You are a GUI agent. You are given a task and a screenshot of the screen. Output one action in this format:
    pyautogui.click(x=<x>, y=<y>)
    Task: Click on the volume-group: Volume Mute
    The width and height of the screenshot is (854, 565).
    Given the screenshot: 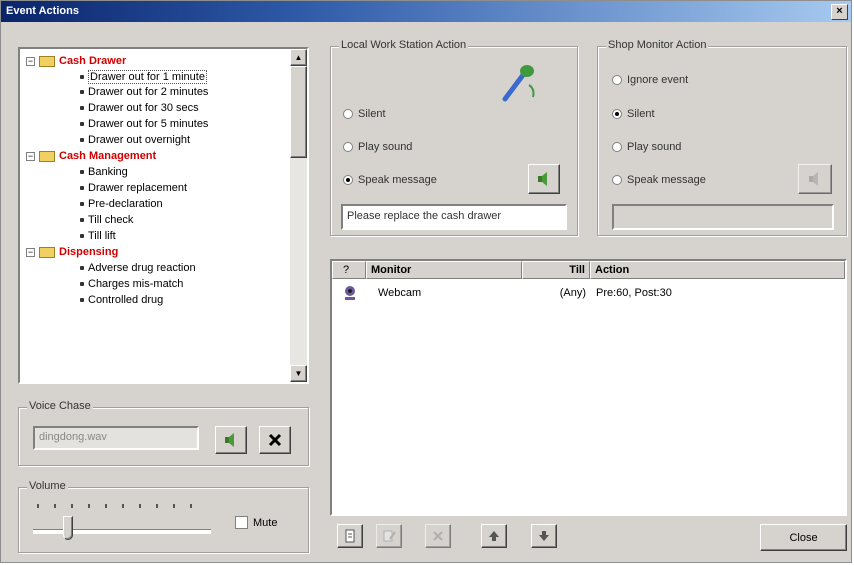 What is the action you would take?
    pyautogui.click(x=163, y=516)
    